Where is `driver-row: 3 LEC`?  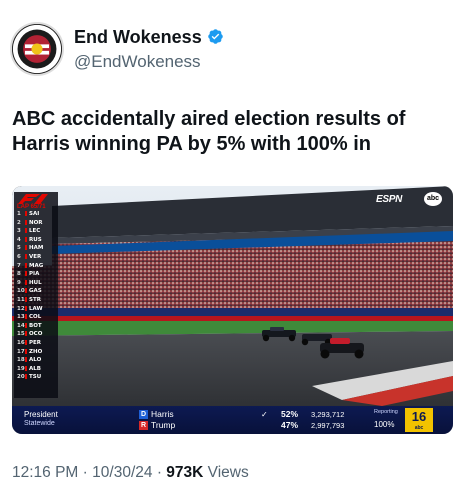 driver-row: 3 LEC is located at coordinates (36, 231).